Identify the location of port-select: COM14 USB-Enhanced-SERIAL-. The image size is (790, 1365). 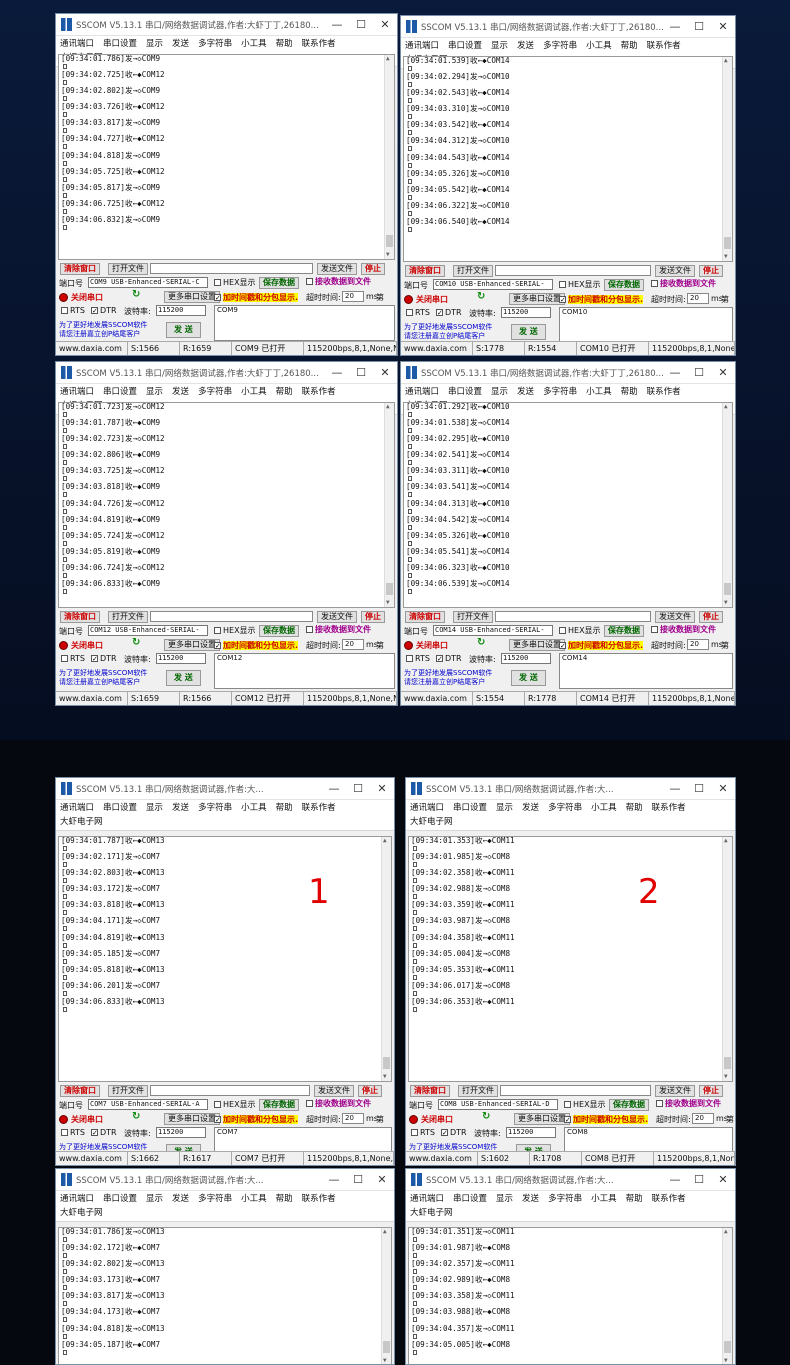
(493, 630).